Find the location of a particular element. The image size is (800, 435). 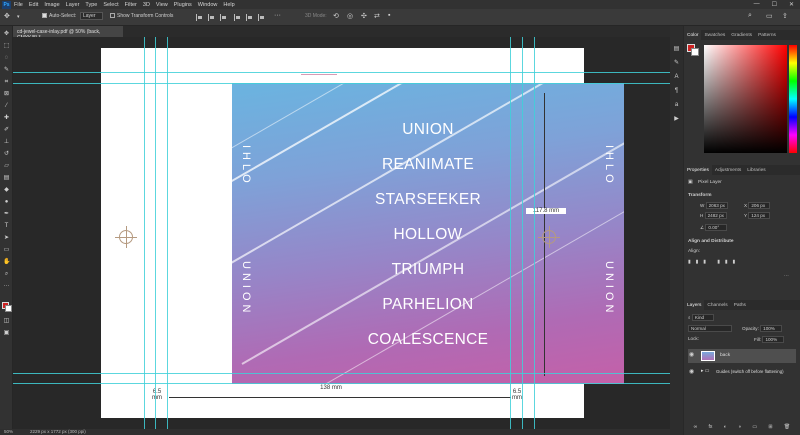

more-tools-icon: ··· is located at coordinates (6, 286).